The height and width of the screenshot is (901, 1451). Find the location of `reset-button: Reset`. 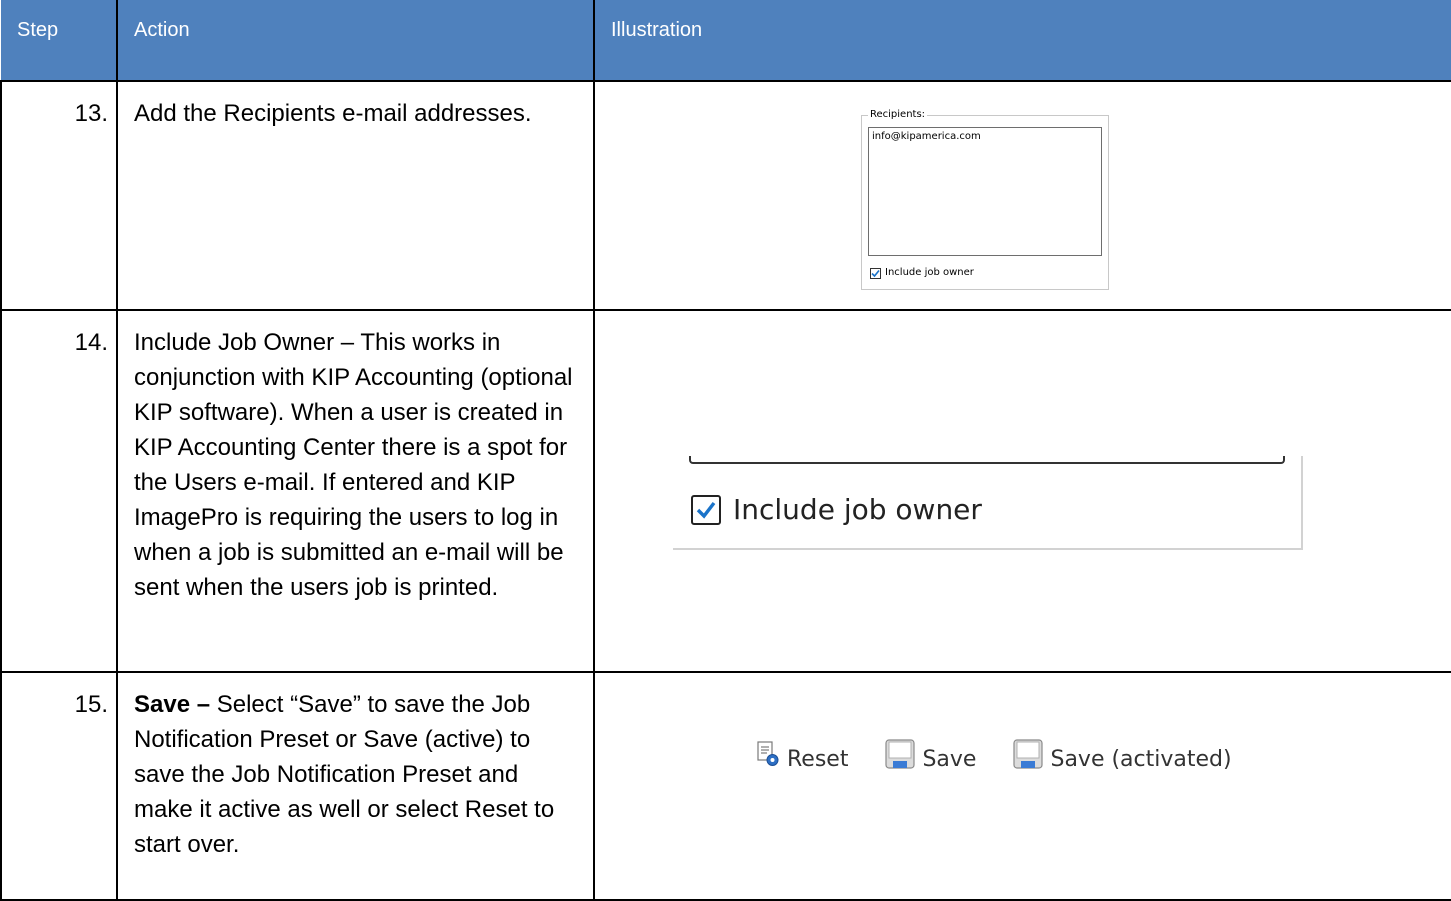

reset-button: Reset is located at coordinates (801, 759).